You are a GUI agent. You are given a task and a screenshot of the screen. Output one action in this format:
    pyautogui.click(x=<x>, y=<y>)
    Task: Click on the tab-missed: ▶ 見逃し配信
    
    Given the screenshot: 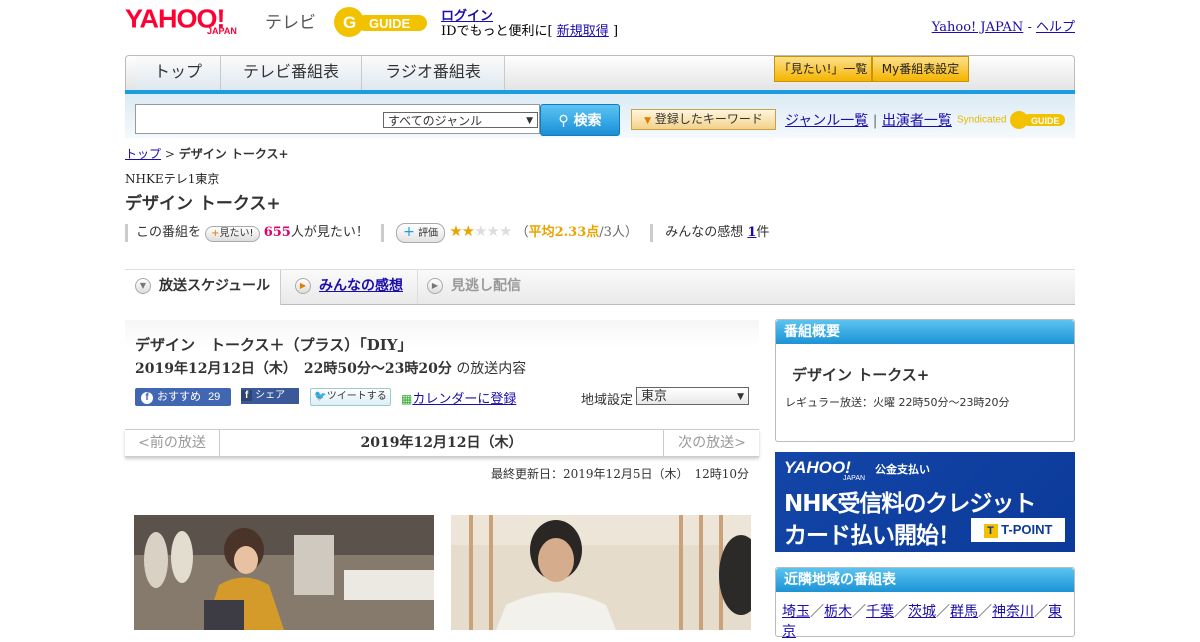 What is the action you would take?
    pyautogui.click(x=487, y=287)
    